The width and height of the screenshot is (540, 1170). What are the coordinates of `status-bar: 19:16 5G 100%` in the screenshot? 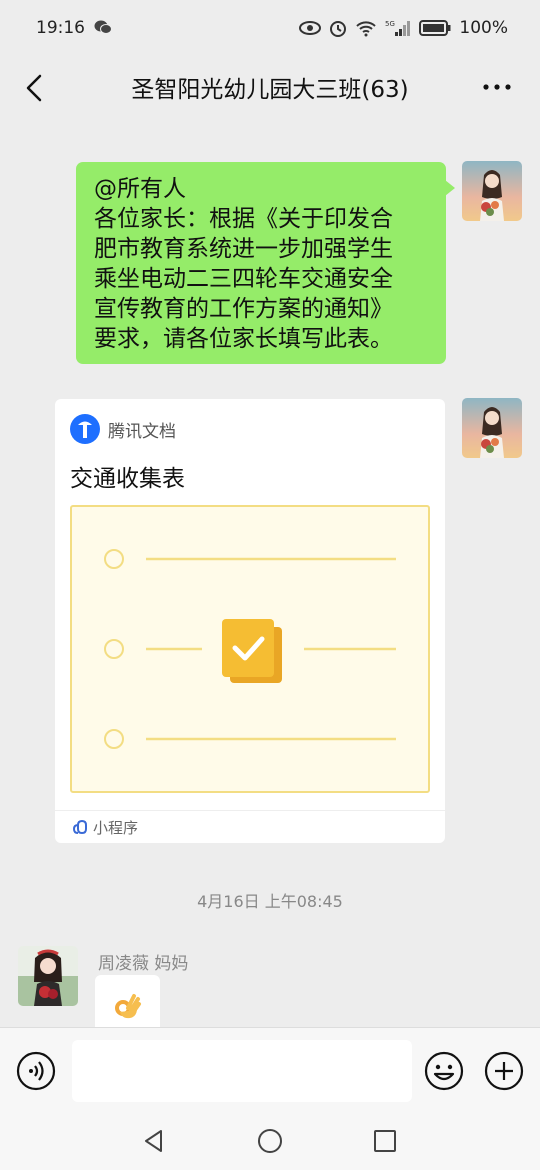 It's located at (270, 30).